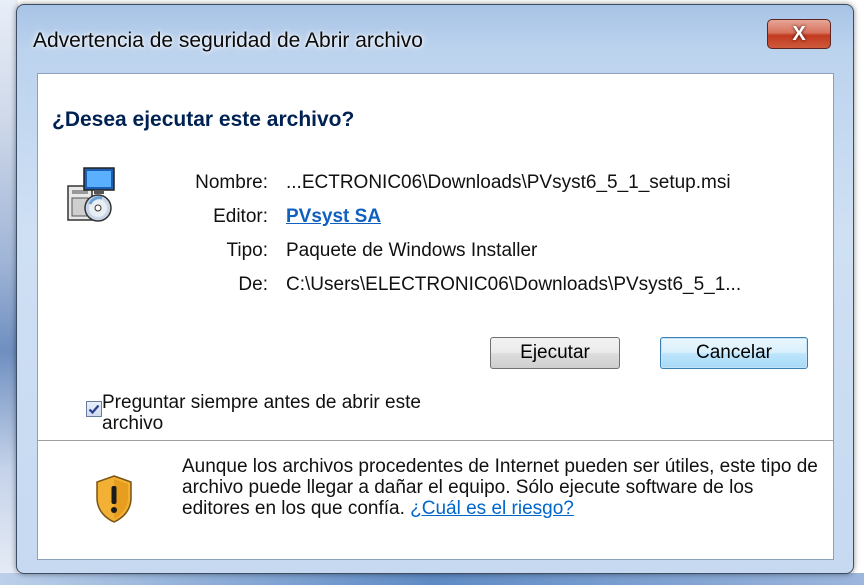 The image size is (864, 585). I want to click on section-divider, so click(435, 440).